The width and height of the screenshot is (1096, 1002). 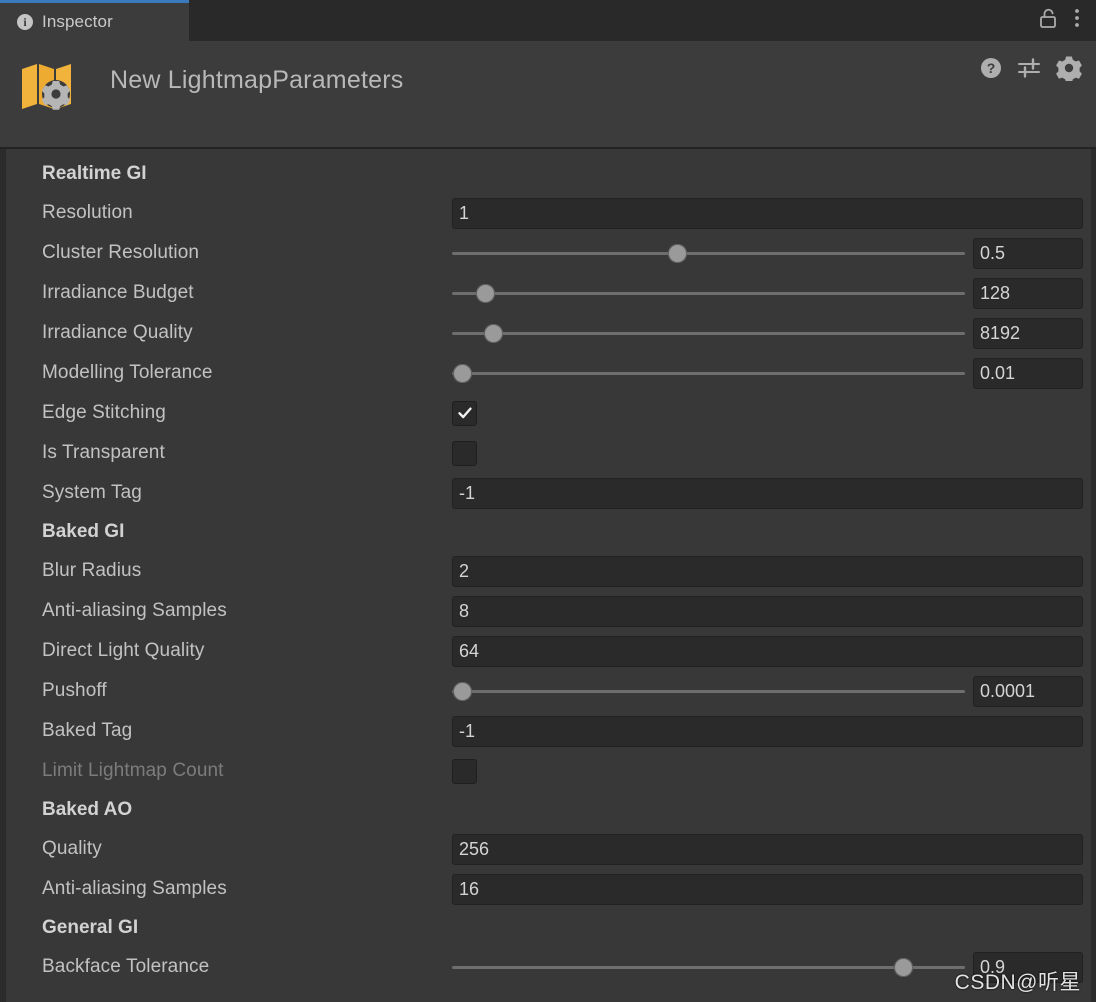 What do you see at coordinates (94, 173) in the screenshot?
I see `section-title: Realtime GI` at bounding box center [94, 173].